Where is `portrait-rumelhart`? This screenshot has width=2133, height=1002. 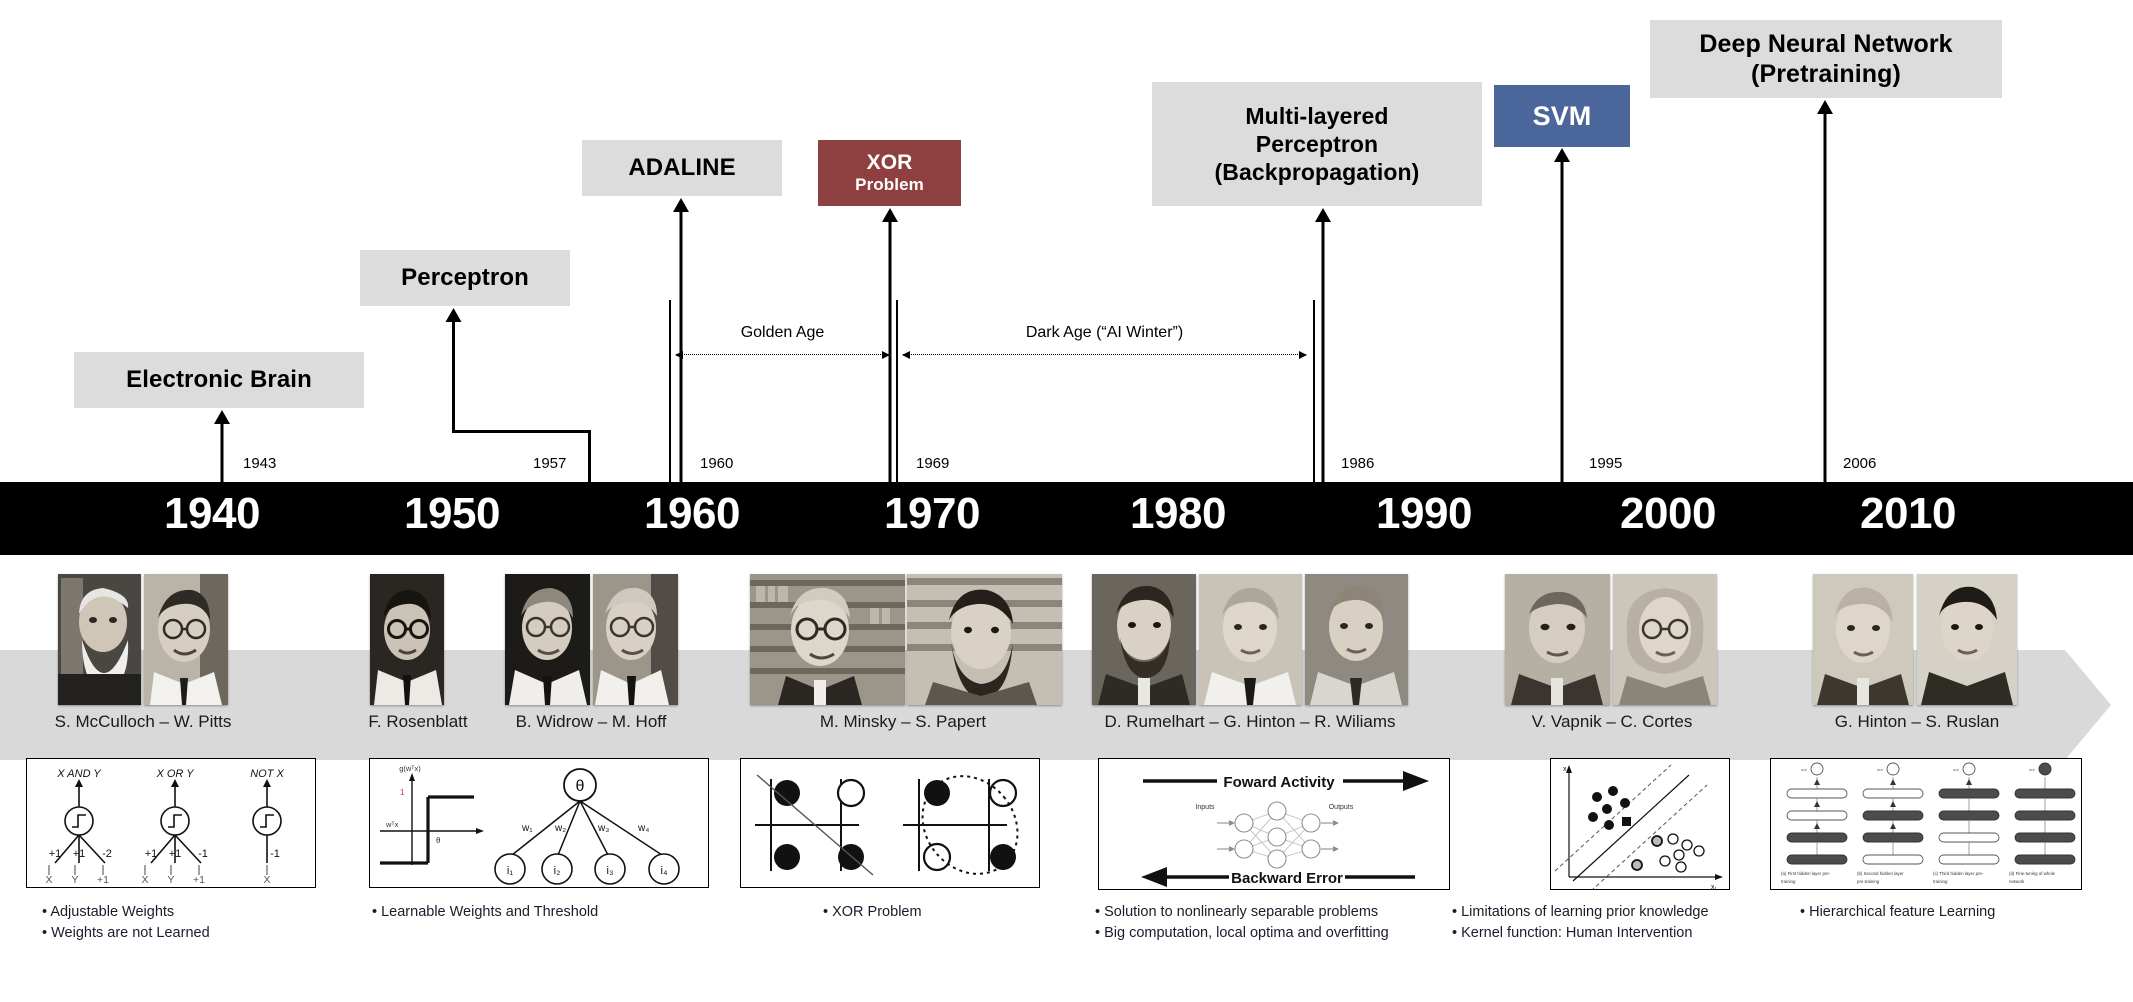
portrait-rumelhart is located at coordinates (1144, 639).